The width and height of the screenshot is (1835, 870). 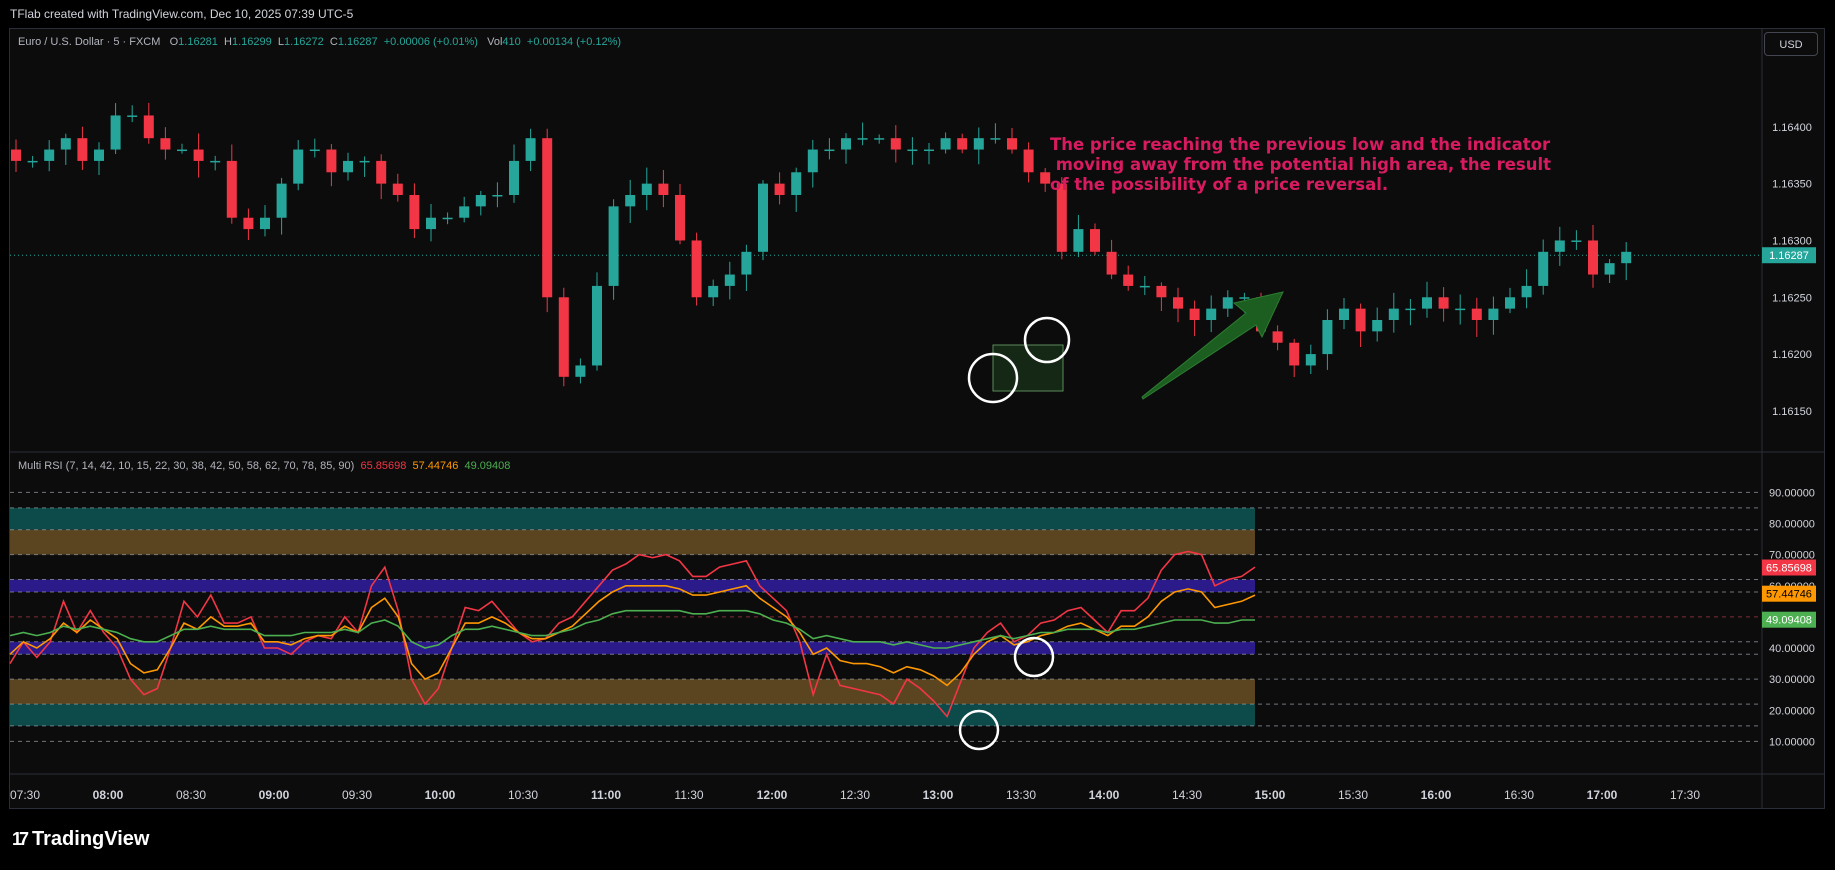 What do you see at coordinates (1792, 185) in the screenshot?
I see `price-axis-label: 1.16350` at bounding box center [1792, 185].